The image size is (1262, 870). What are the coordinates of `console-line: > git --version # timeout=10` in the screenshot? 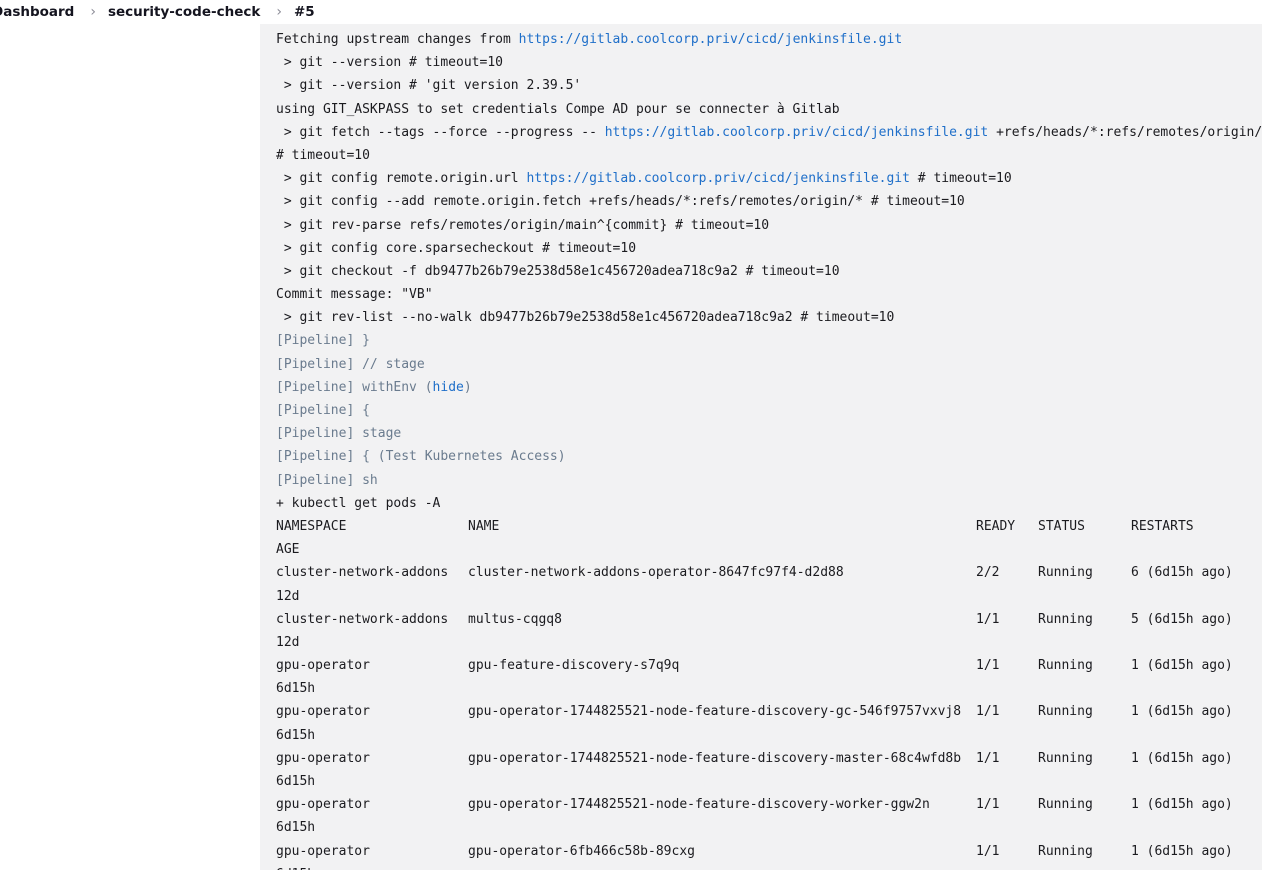 It's located at (769, 62).